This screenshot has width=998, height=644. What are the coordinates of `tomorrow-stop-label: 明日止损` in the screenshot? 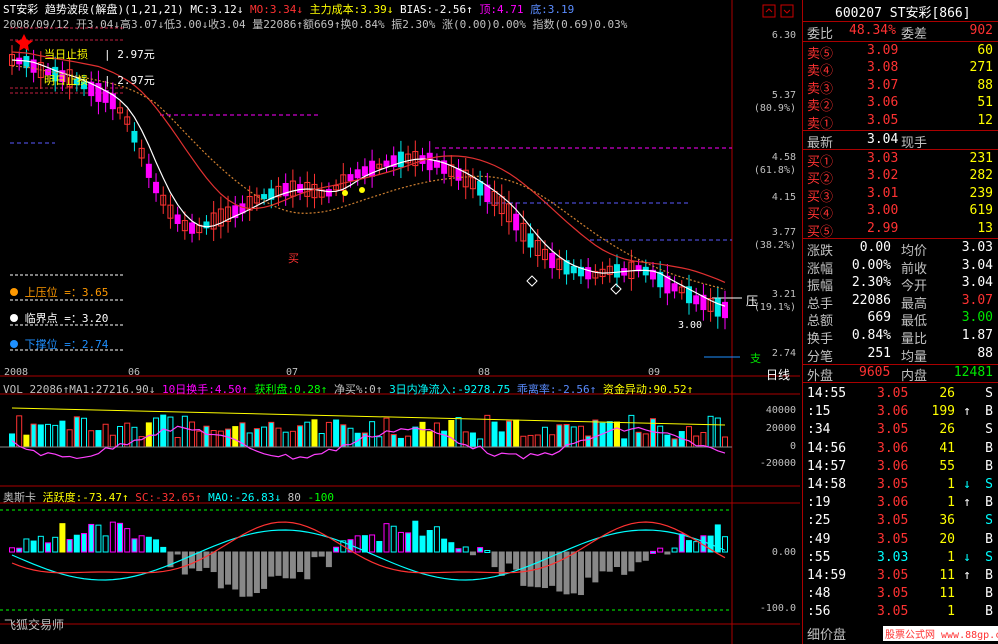 It's located at (66, 80).